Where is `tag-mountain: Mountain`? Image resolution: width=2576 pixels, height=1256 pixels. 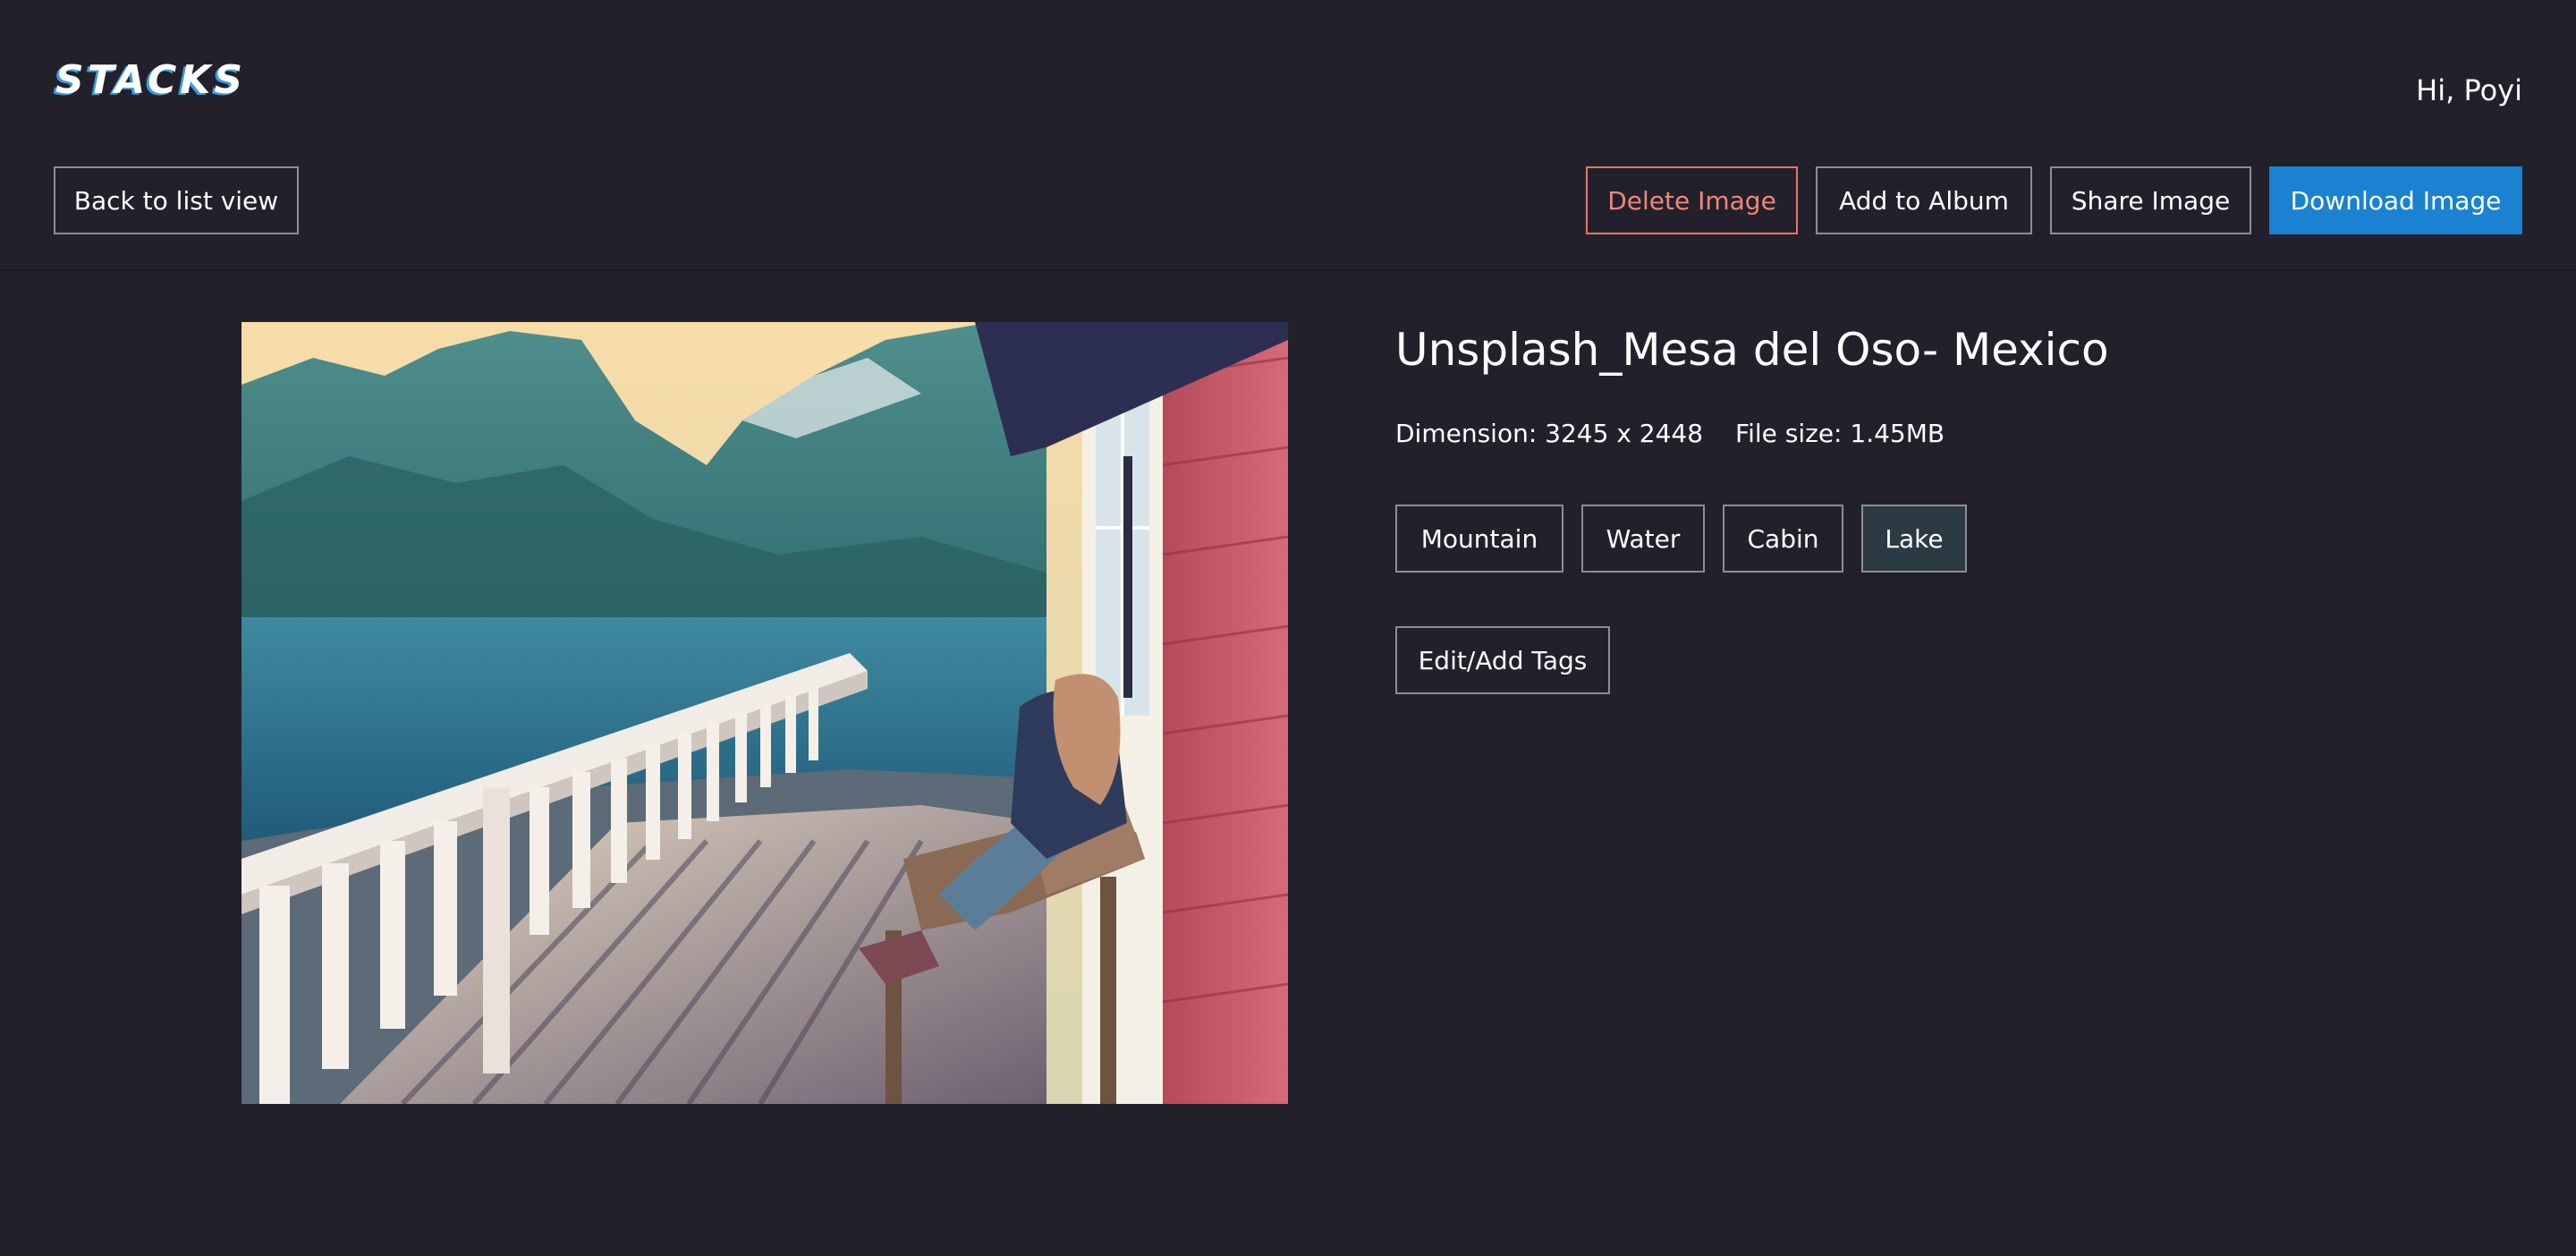 tag-mountain: Mountain is located at coordinates (1479, 539).